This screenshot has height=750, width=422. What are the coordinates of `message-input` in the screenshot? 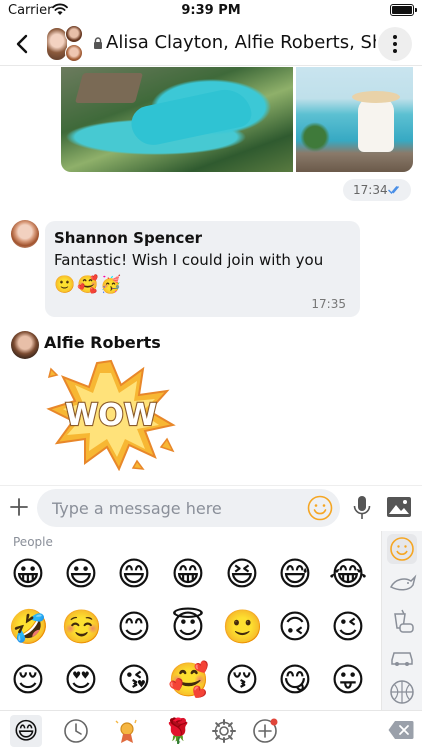 It's located at (188, 508).